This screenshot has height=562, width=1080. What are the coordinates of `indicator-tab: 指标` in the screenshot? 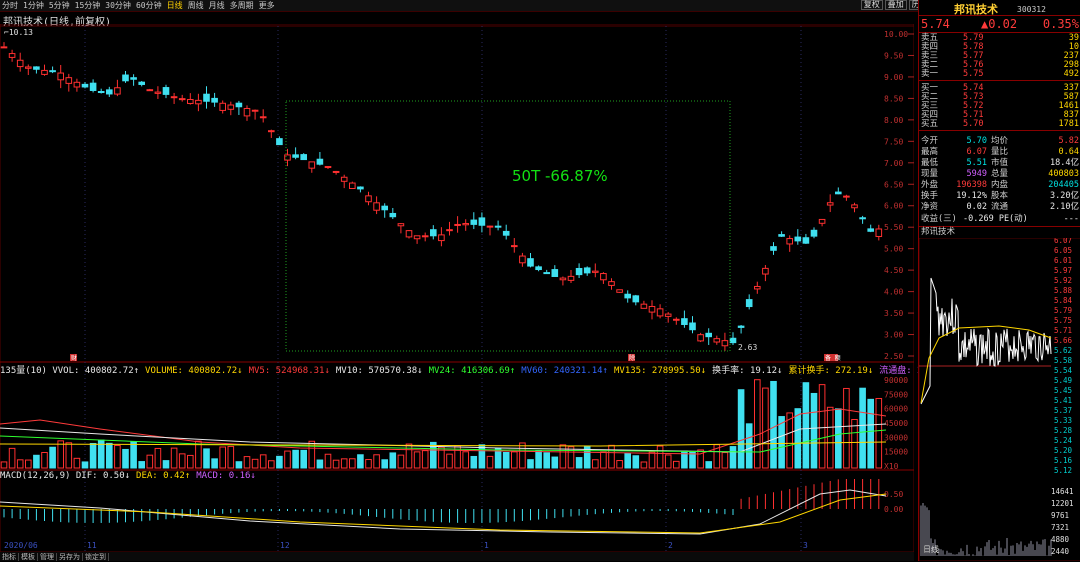 It's located at (9, 557).